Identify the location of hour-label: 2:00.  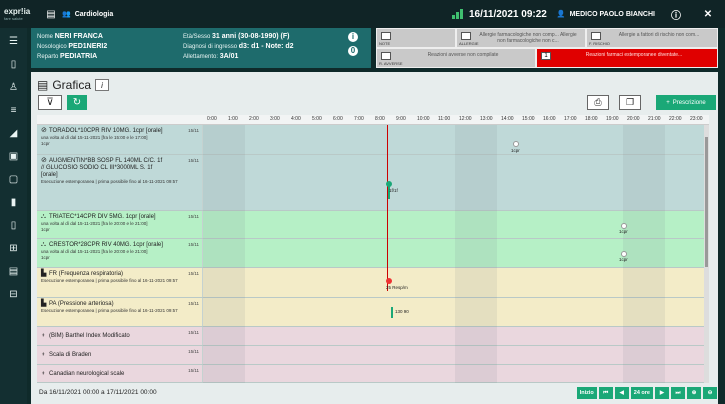
(254, 119).